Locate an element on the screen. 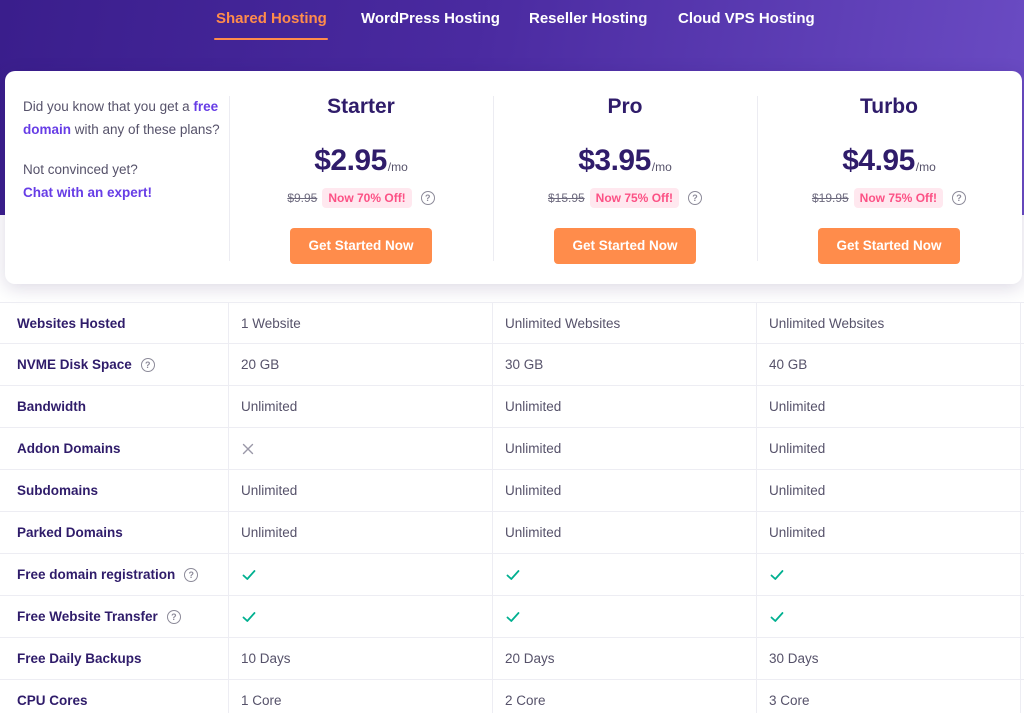  table-row: Free domain registration? is located at coordinates (512, 575).